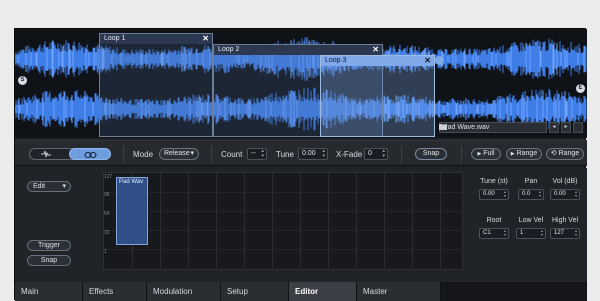  What do you see at coordinates (205, 39) in the screenshot?
I see `loop-1-close-icon: ✕` at bounding box center [205, 39].